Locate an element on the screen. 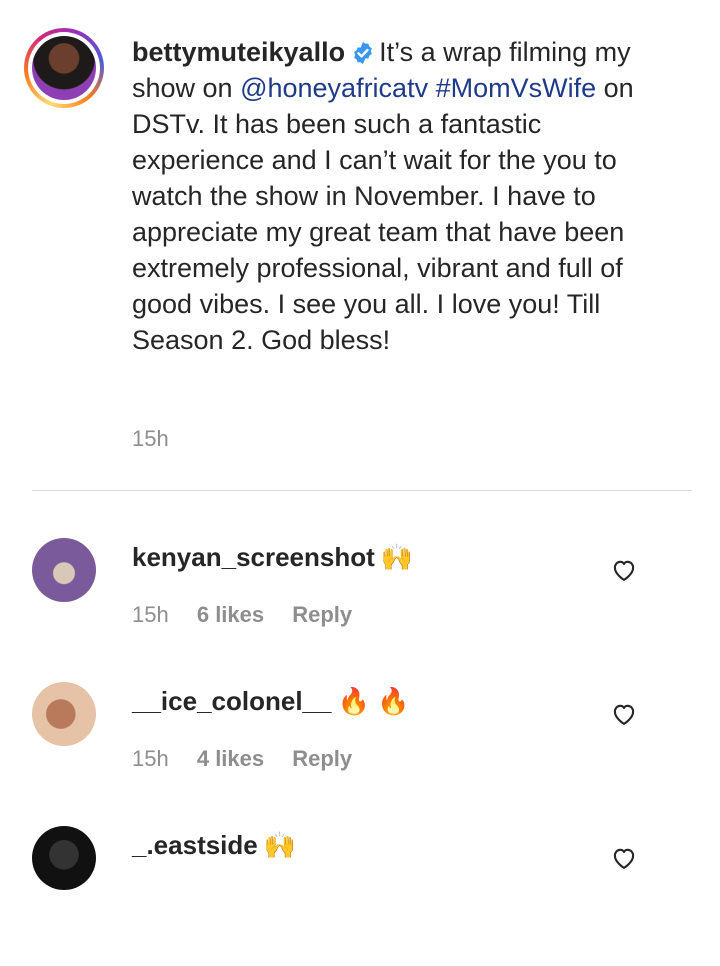 This screenshot has height=966, width=720. caption-timestamp: 15h is located at coordinates (150, 438).